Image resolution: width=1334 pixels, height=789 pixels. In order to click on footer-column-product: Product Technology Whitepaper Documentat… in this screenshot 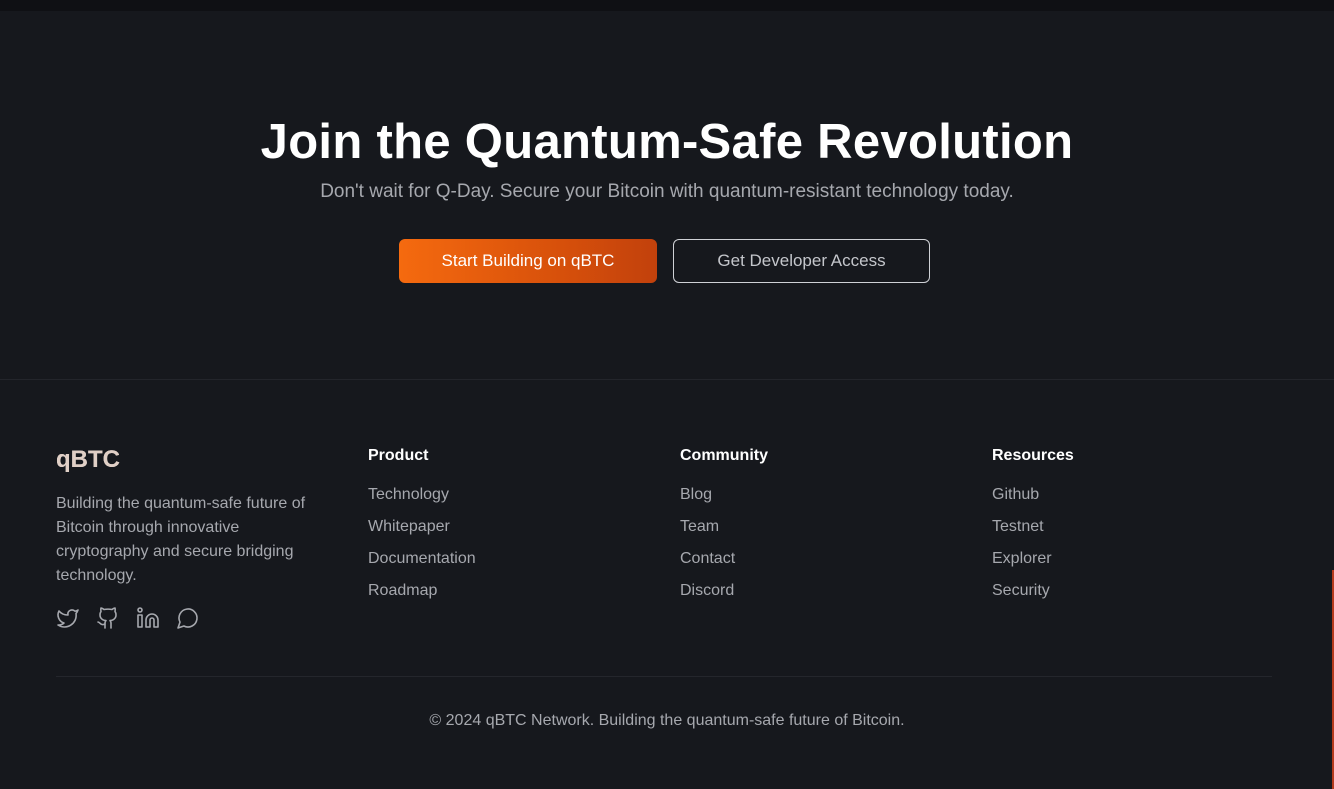, I will do `click(422, 530)`.